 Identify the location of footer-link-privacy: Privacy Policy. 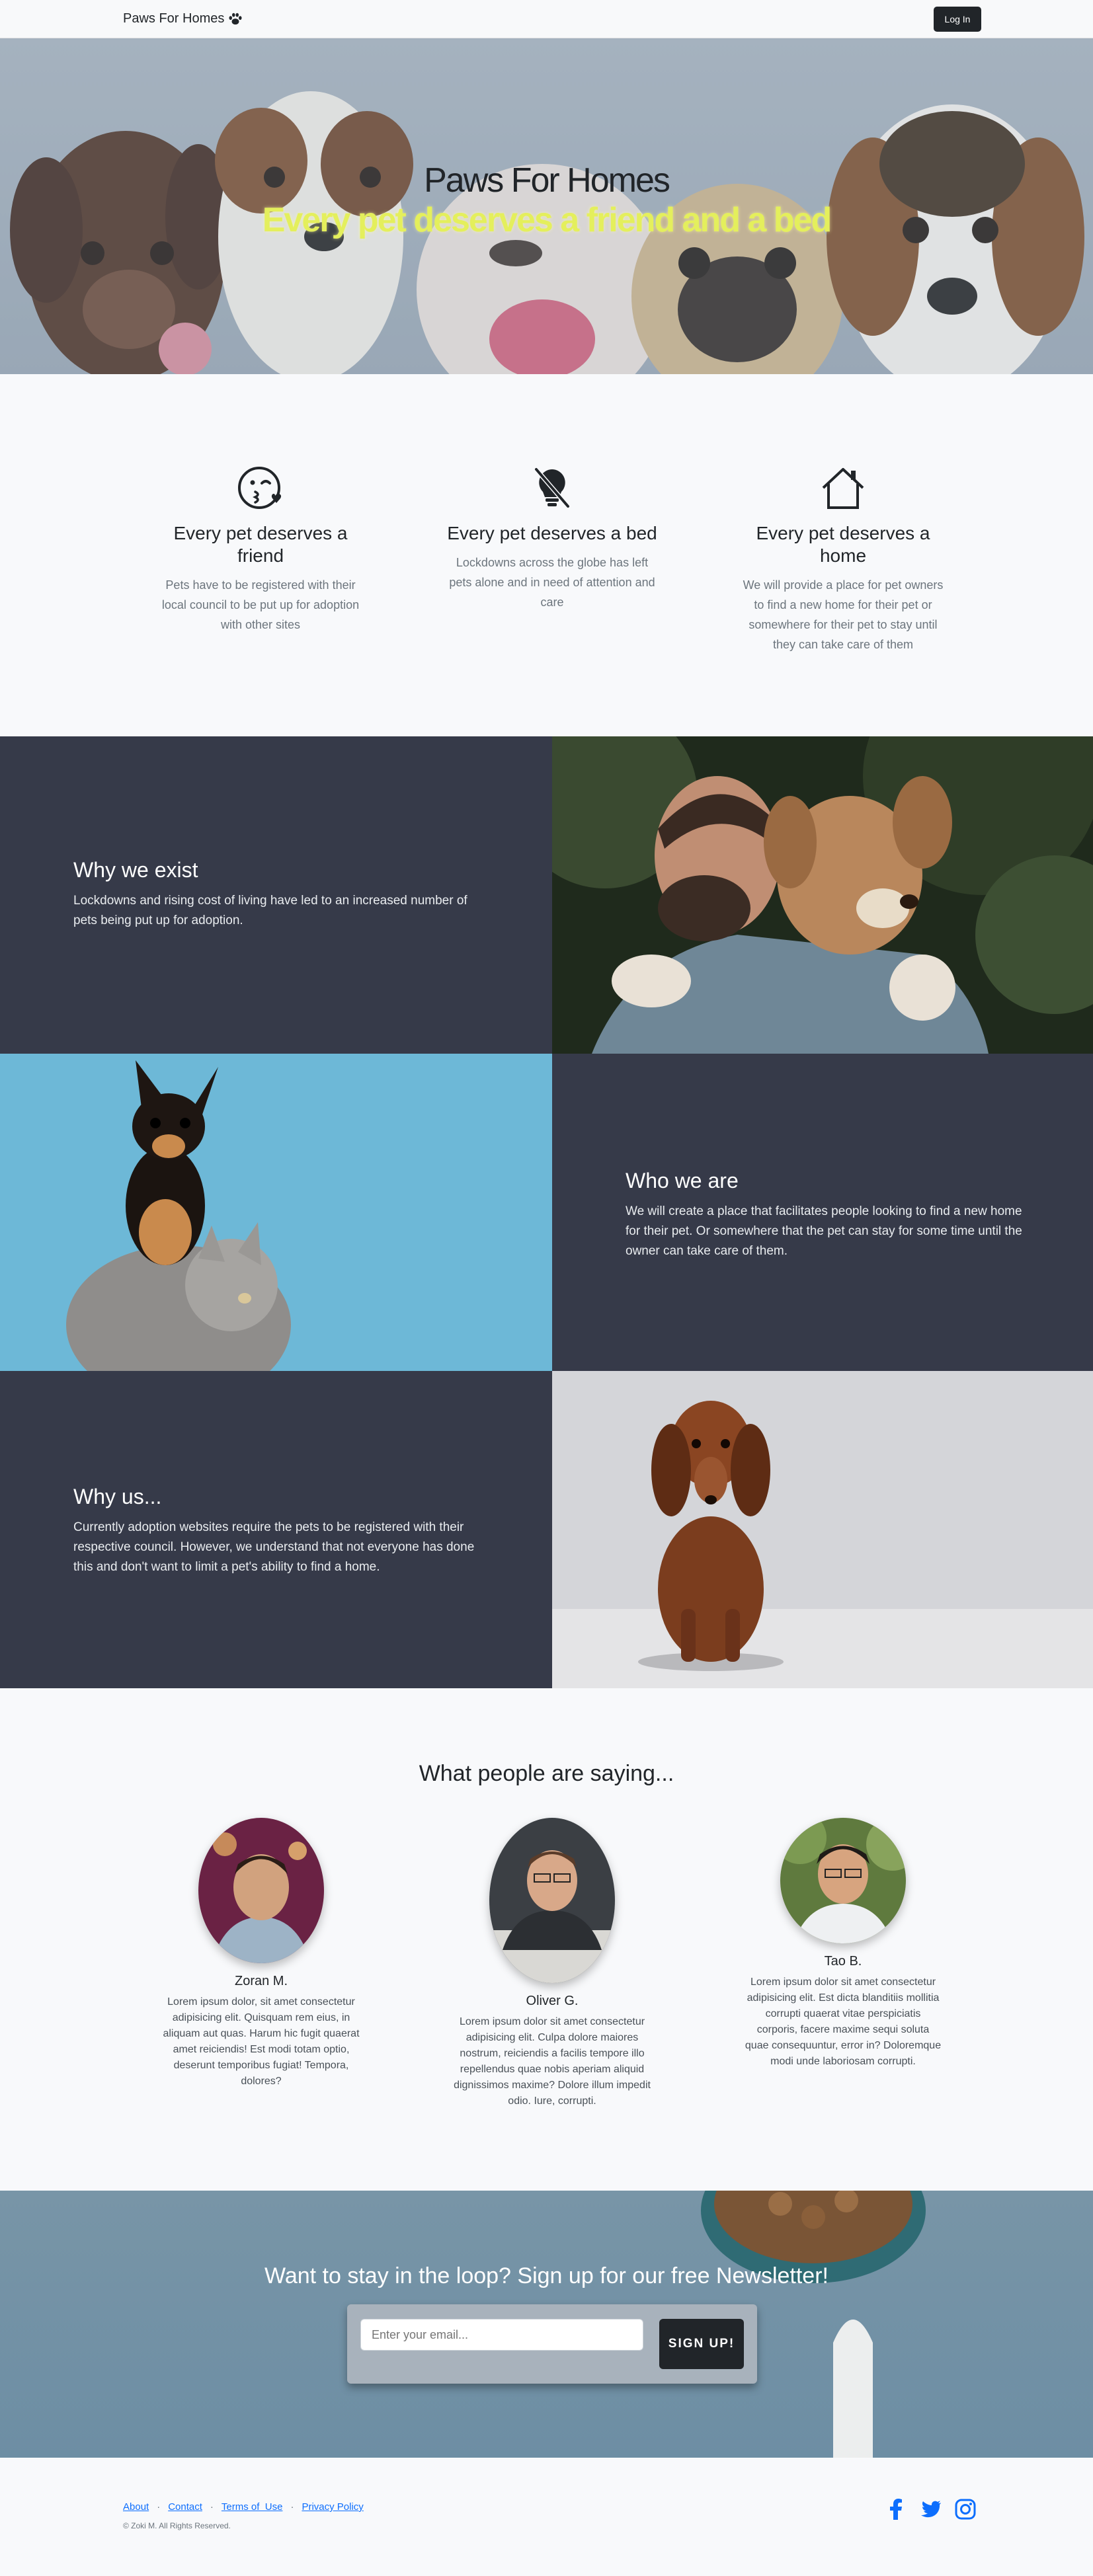
(333, 2507).